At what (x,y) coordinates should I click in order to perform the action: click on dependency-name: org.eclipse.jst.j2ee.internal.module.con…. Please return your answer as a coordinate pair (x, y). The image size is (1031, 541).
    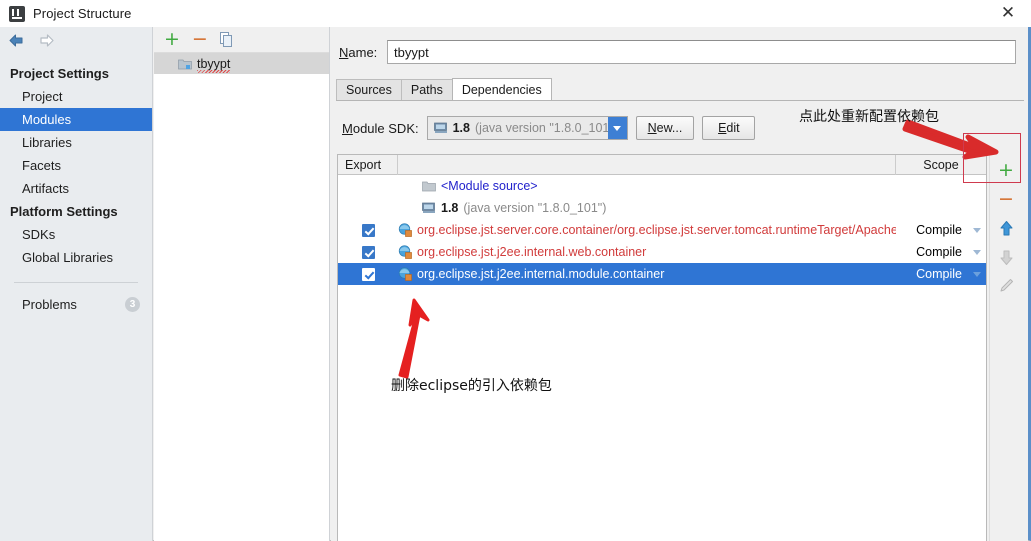
    Looking at the image, I should click on (541, 274).